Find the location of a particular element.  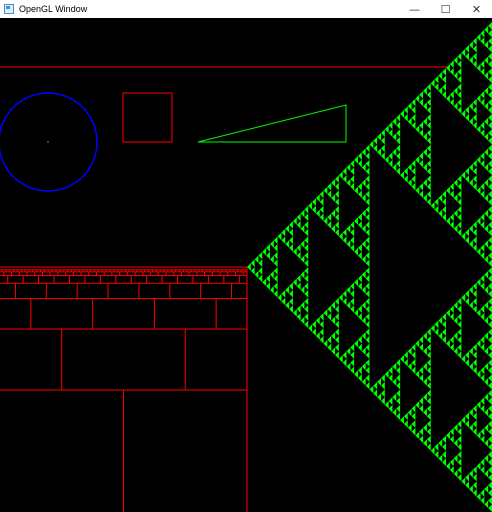

maximize-button: ☐ is located at coordinates (445, 9).